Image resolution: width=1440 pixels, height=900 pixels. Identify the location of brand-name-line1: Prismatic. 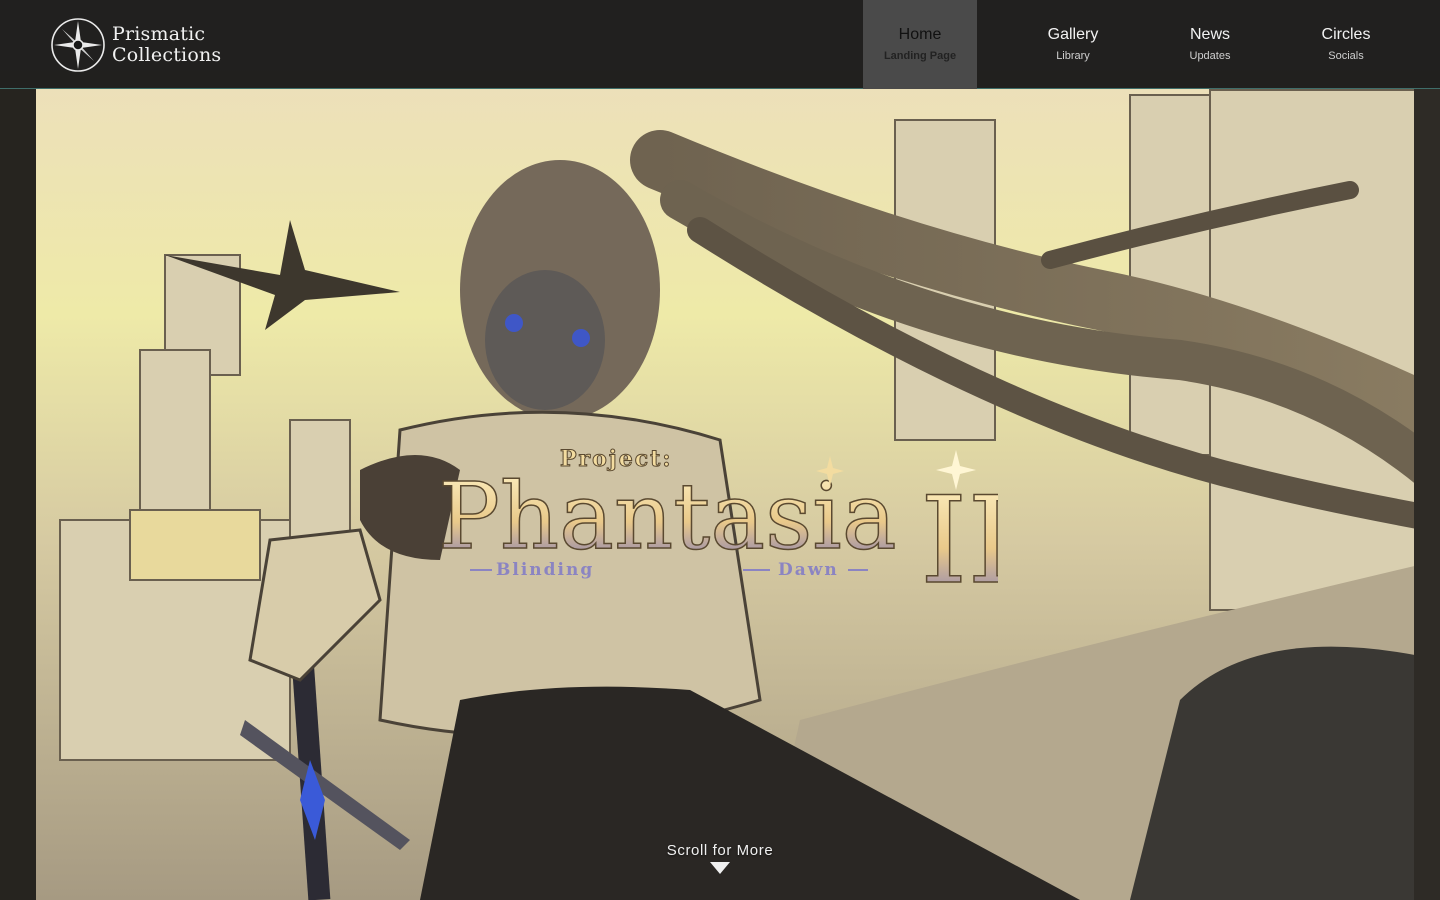
(159, 34).